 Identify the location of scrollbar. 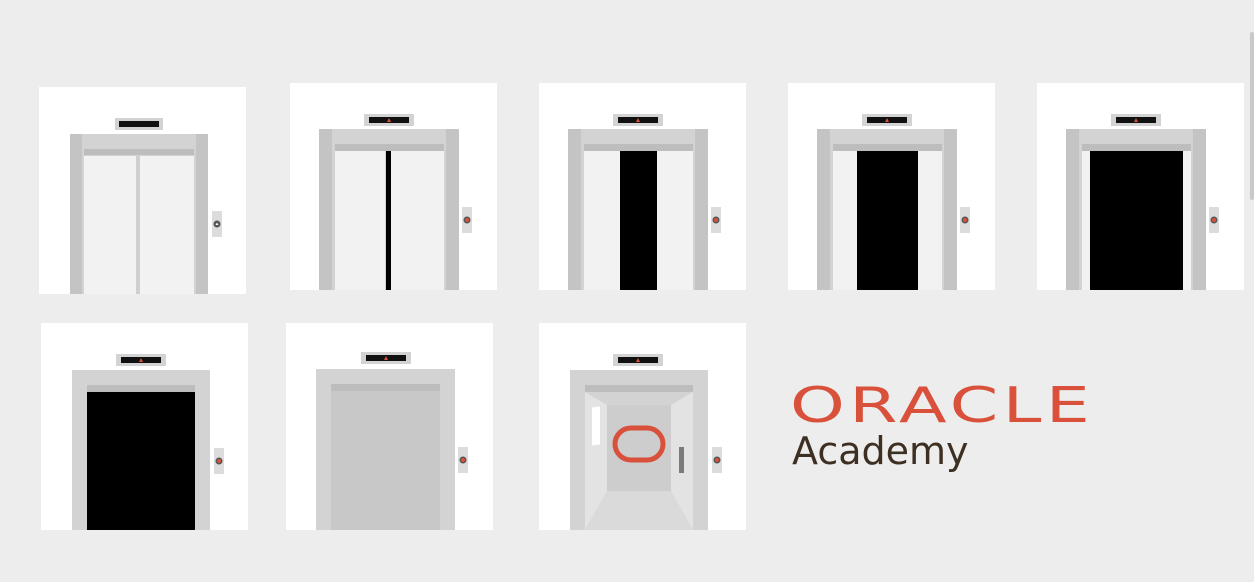
(1252, 116).